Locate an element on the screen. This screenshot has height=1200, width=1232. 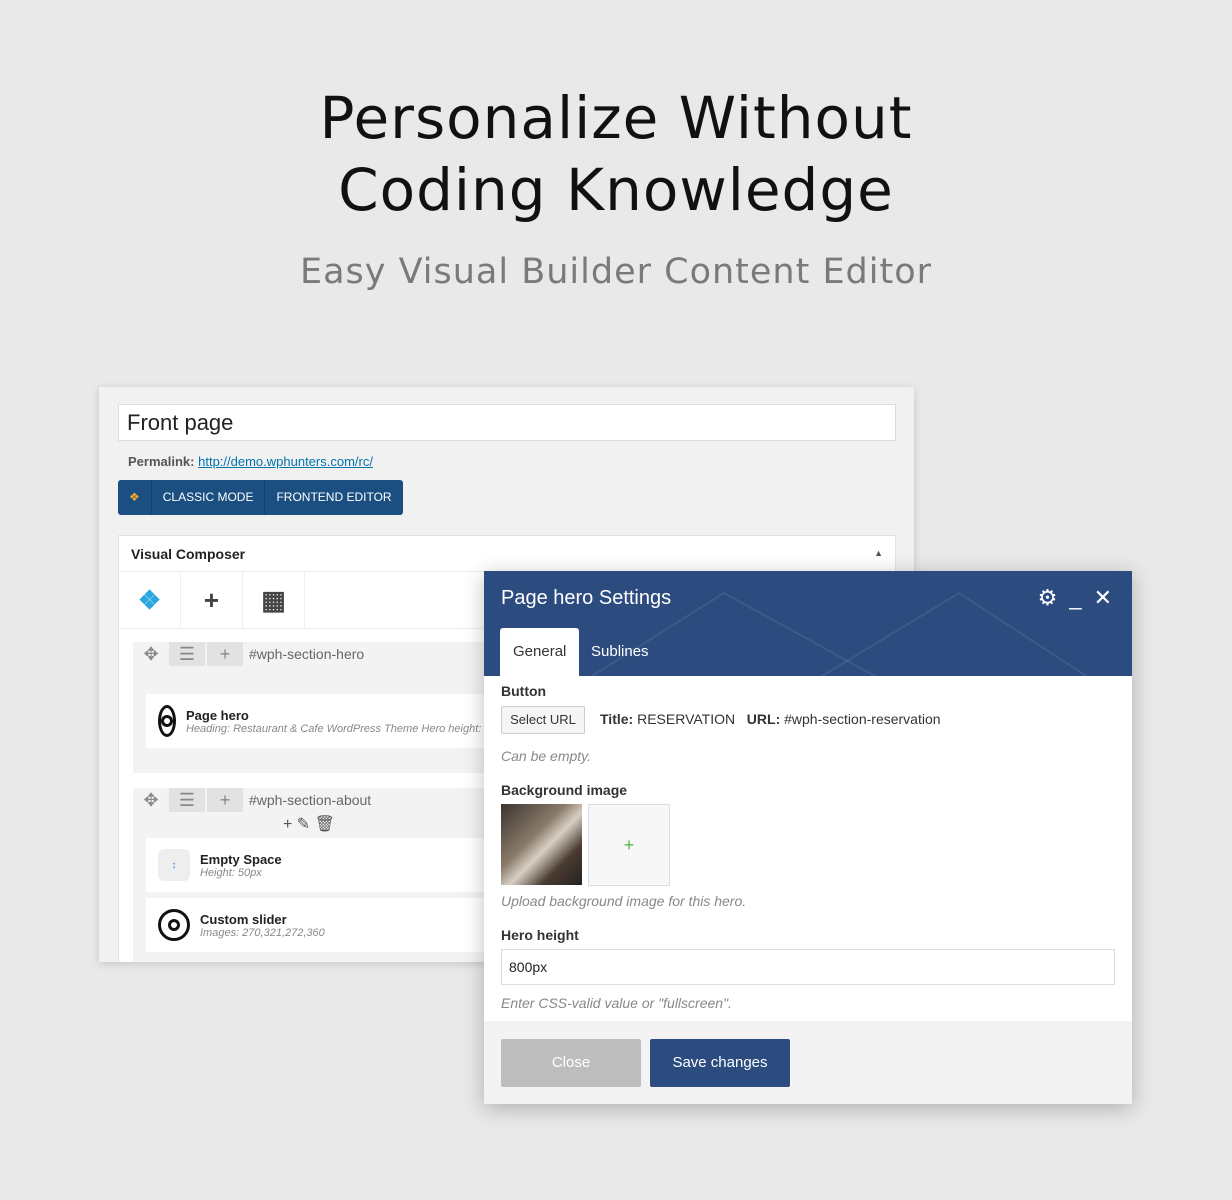
headline-line-2: Coding Knowledge is located at coordinates (616, 190).